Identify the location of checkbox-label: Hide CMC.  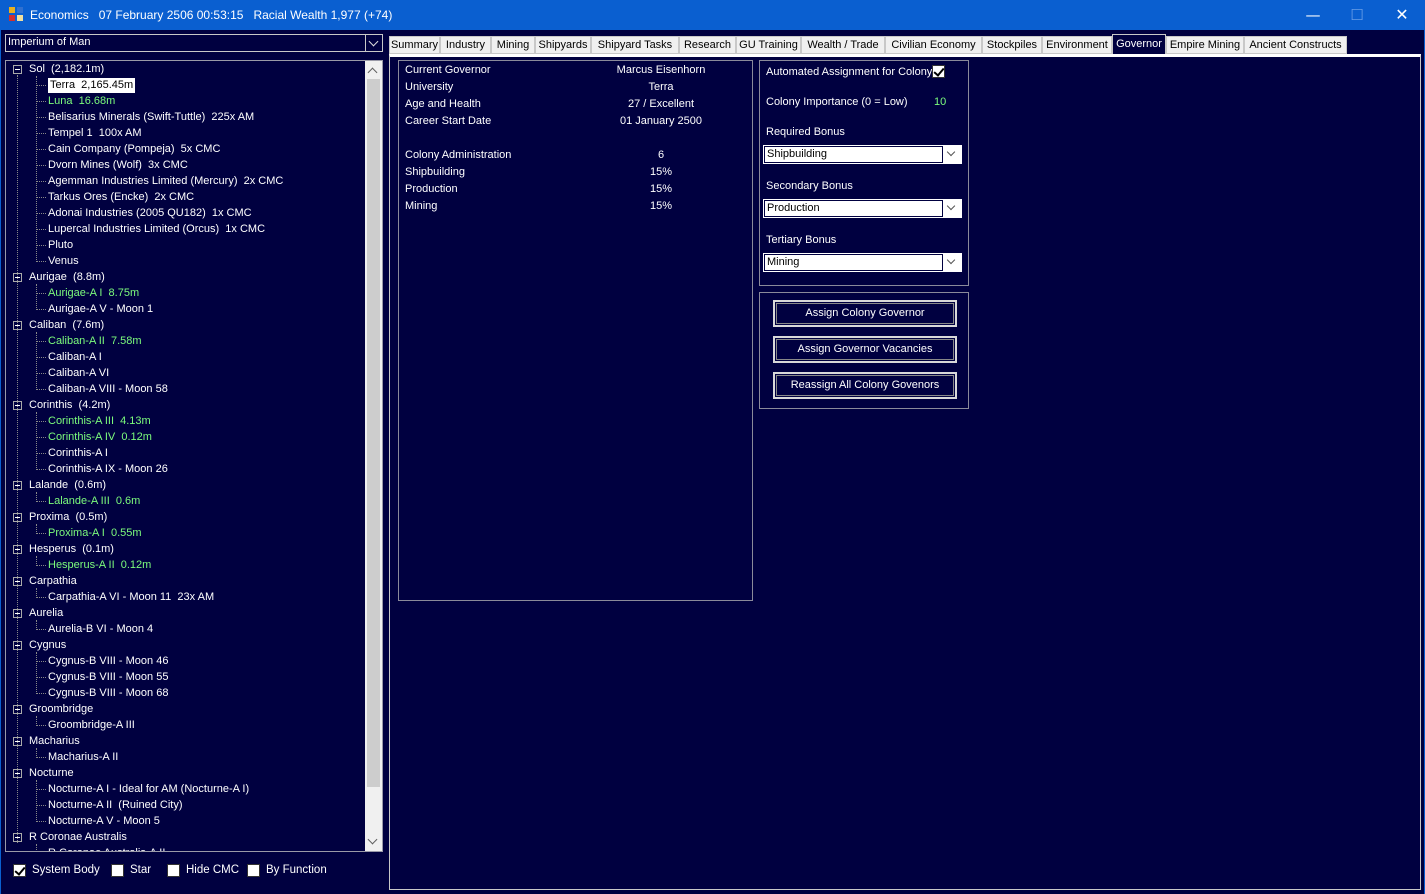
(212, 870).